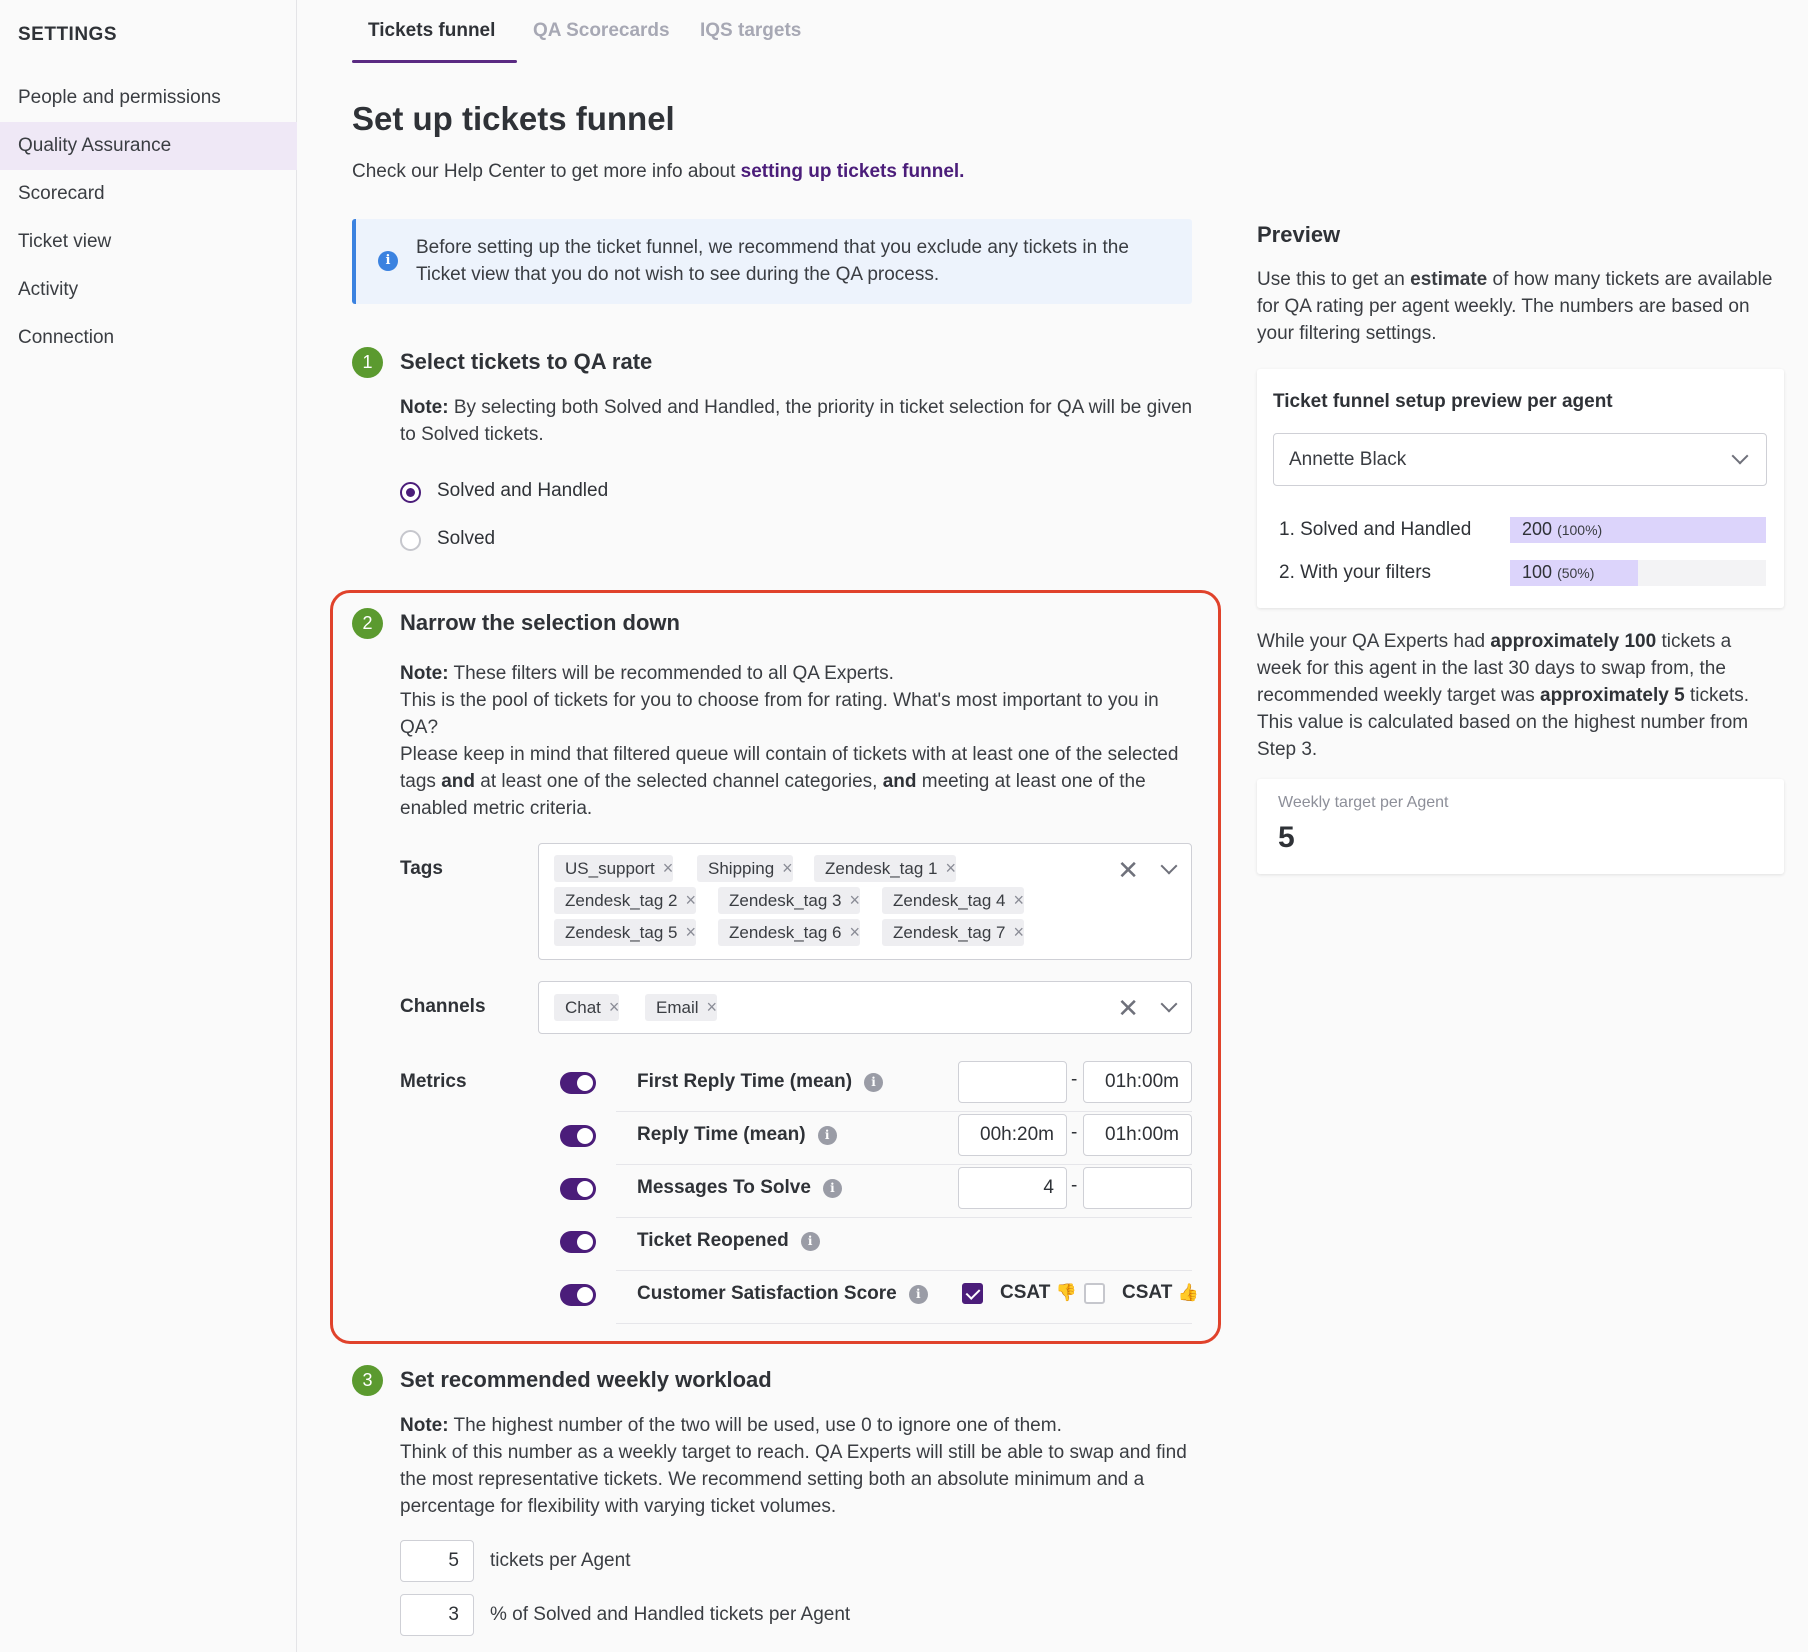 The width and height of the screenshot is (1808, 1652). Describe the element at coordinates (760, 1082) in the screenshot. I see `metric-name: First Reply Time (mean) i` at that location.